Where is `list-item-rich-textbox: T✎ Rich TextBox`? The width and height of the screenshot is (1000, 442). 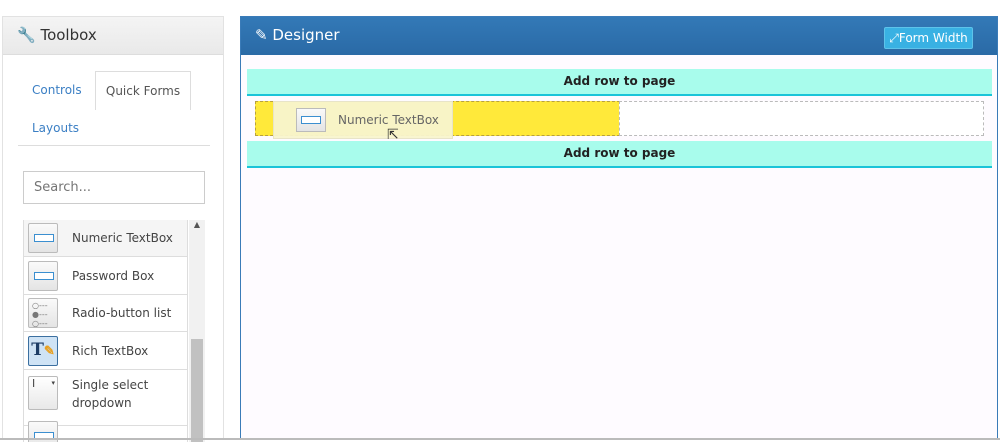
list-item-rich-textbox: T✎ Rich TextBox is located at coordinates (105, 351).